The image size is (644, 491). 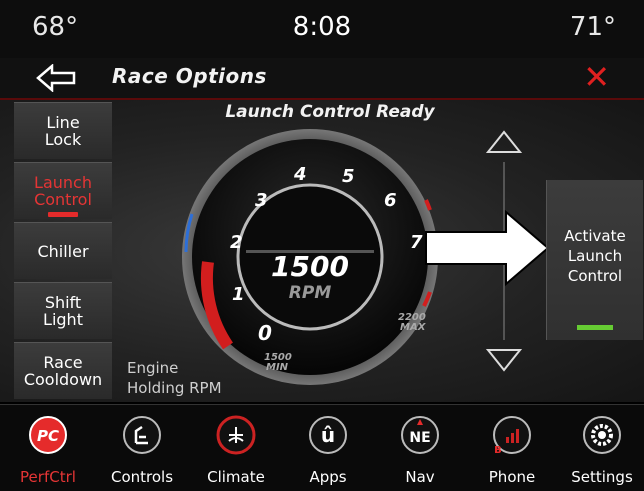 I want to click on nav-label: Climate, so click(x=236, y=477).